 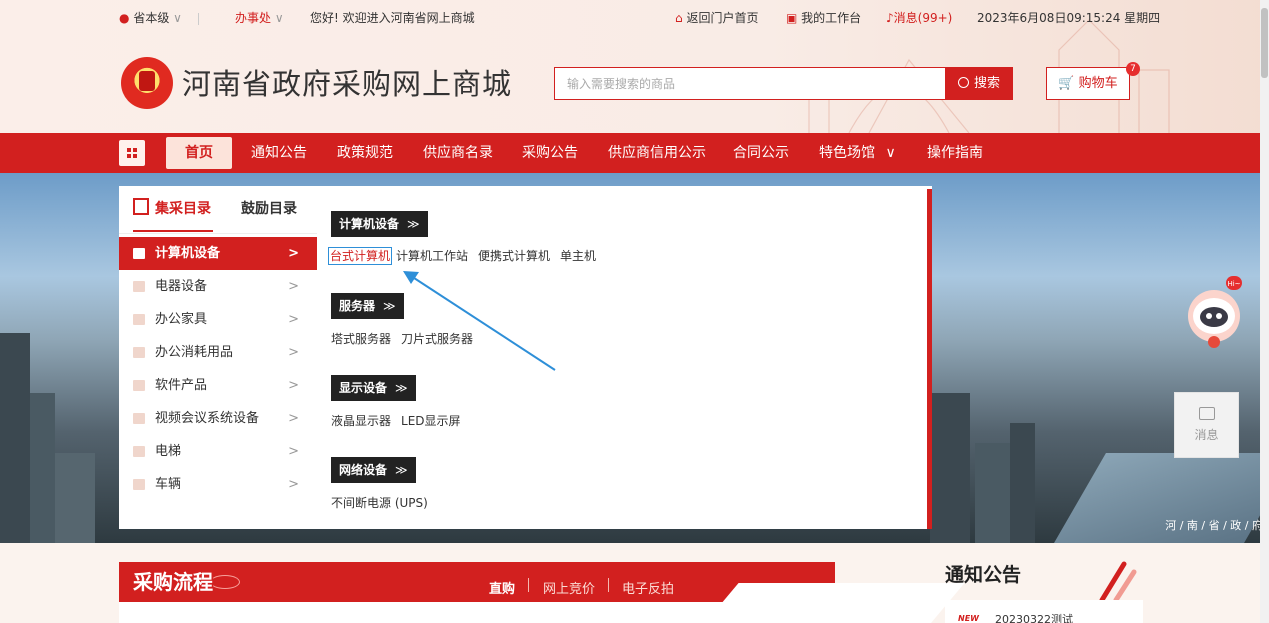 I want to click on subcategory-heading-label: 服务器, so click(x=357, y=306).